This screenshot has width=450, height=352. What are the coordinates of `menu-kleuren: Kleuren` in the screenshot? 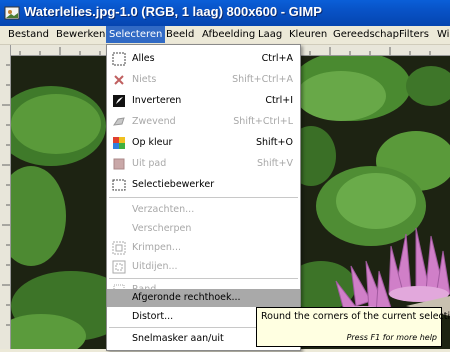 It's located at (308, 34).